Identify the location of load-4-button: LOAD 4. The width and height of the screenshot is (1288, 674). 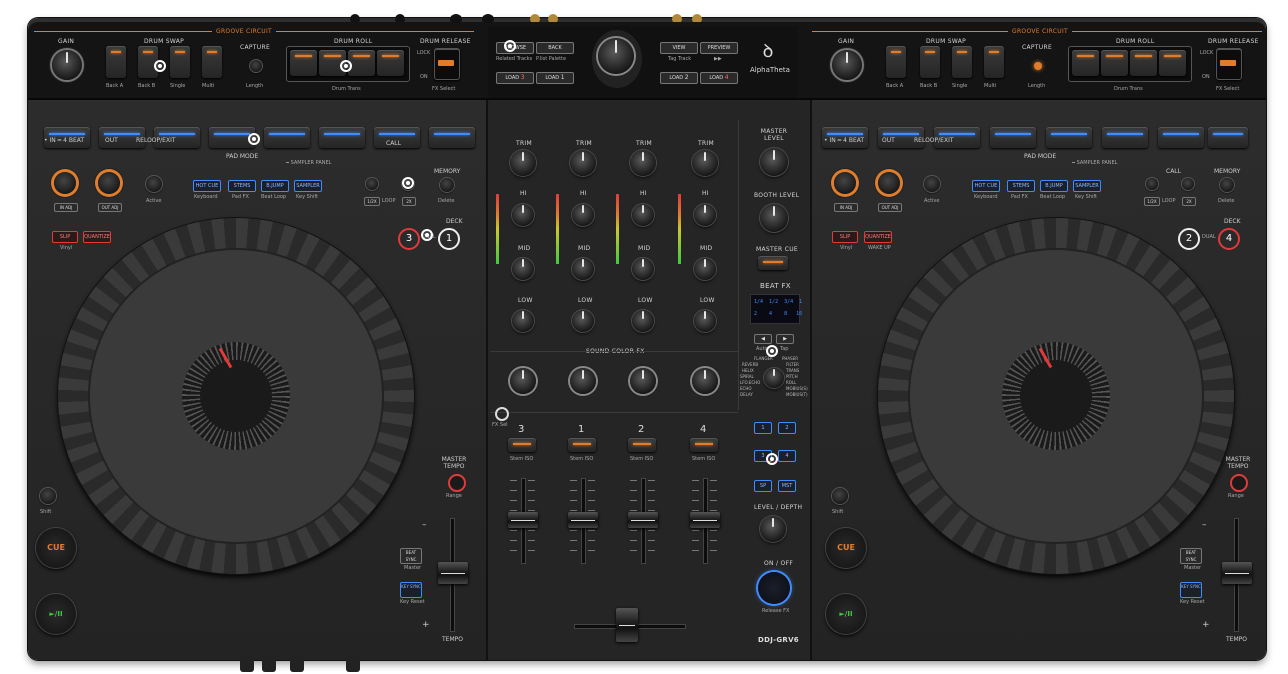
(719, 78).